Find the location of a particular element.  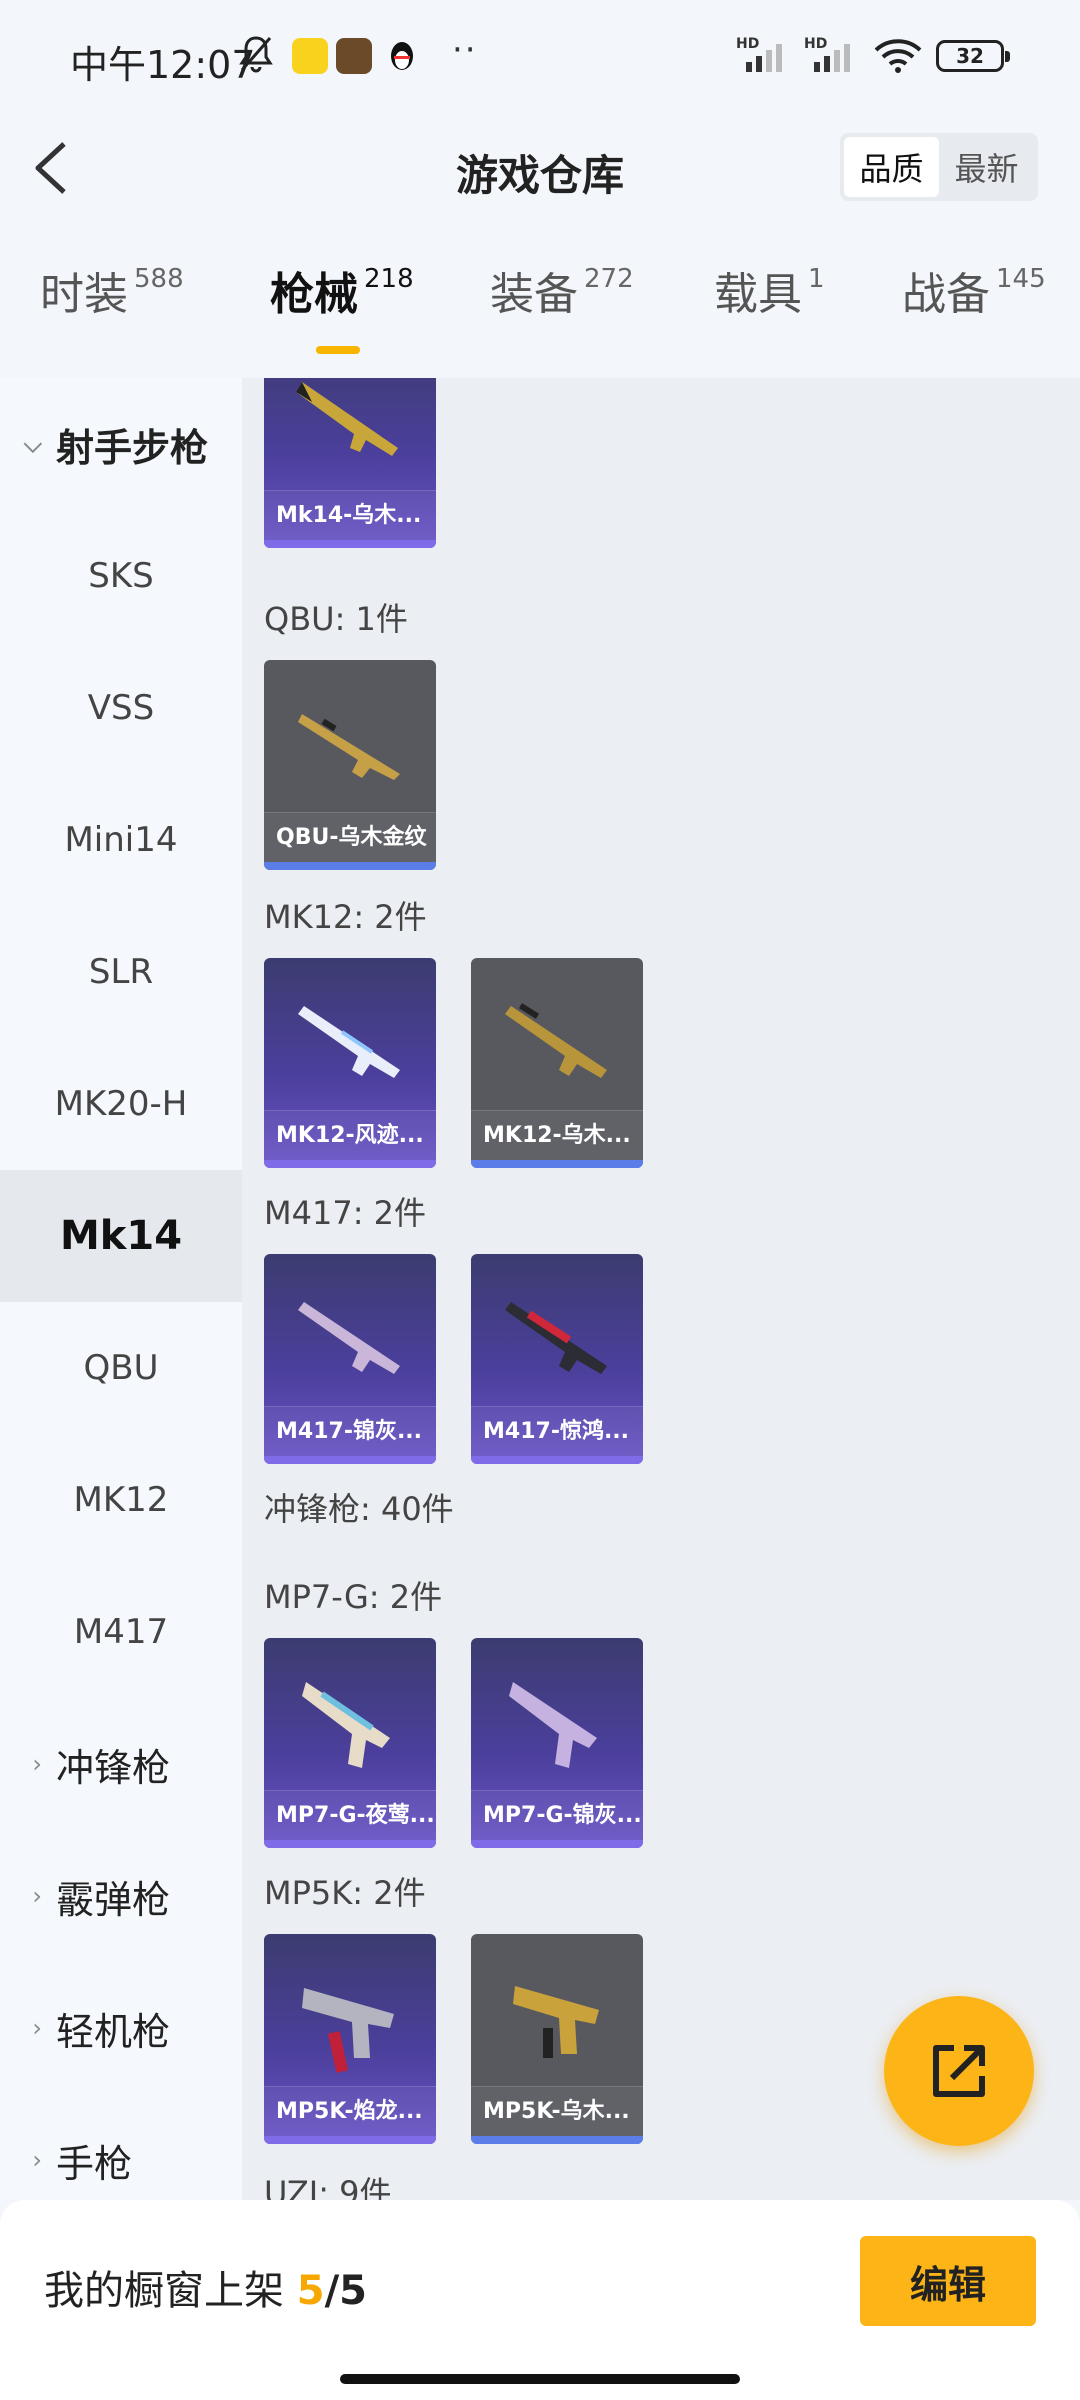

bottom-bar: 我的橱窗上架 5/5 编辑 is located at coordinates (540, 2300).